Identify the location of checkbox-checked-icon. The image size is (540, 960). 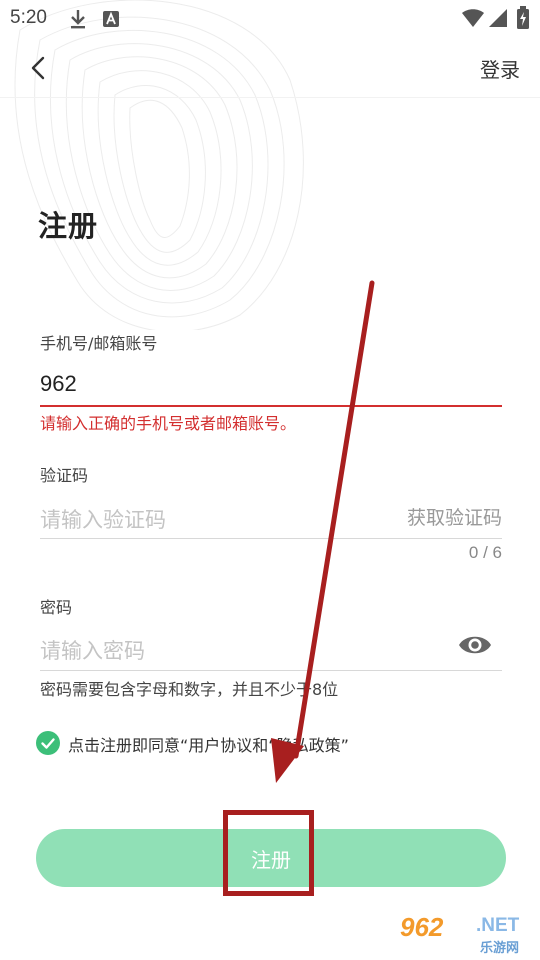
(48, 743).